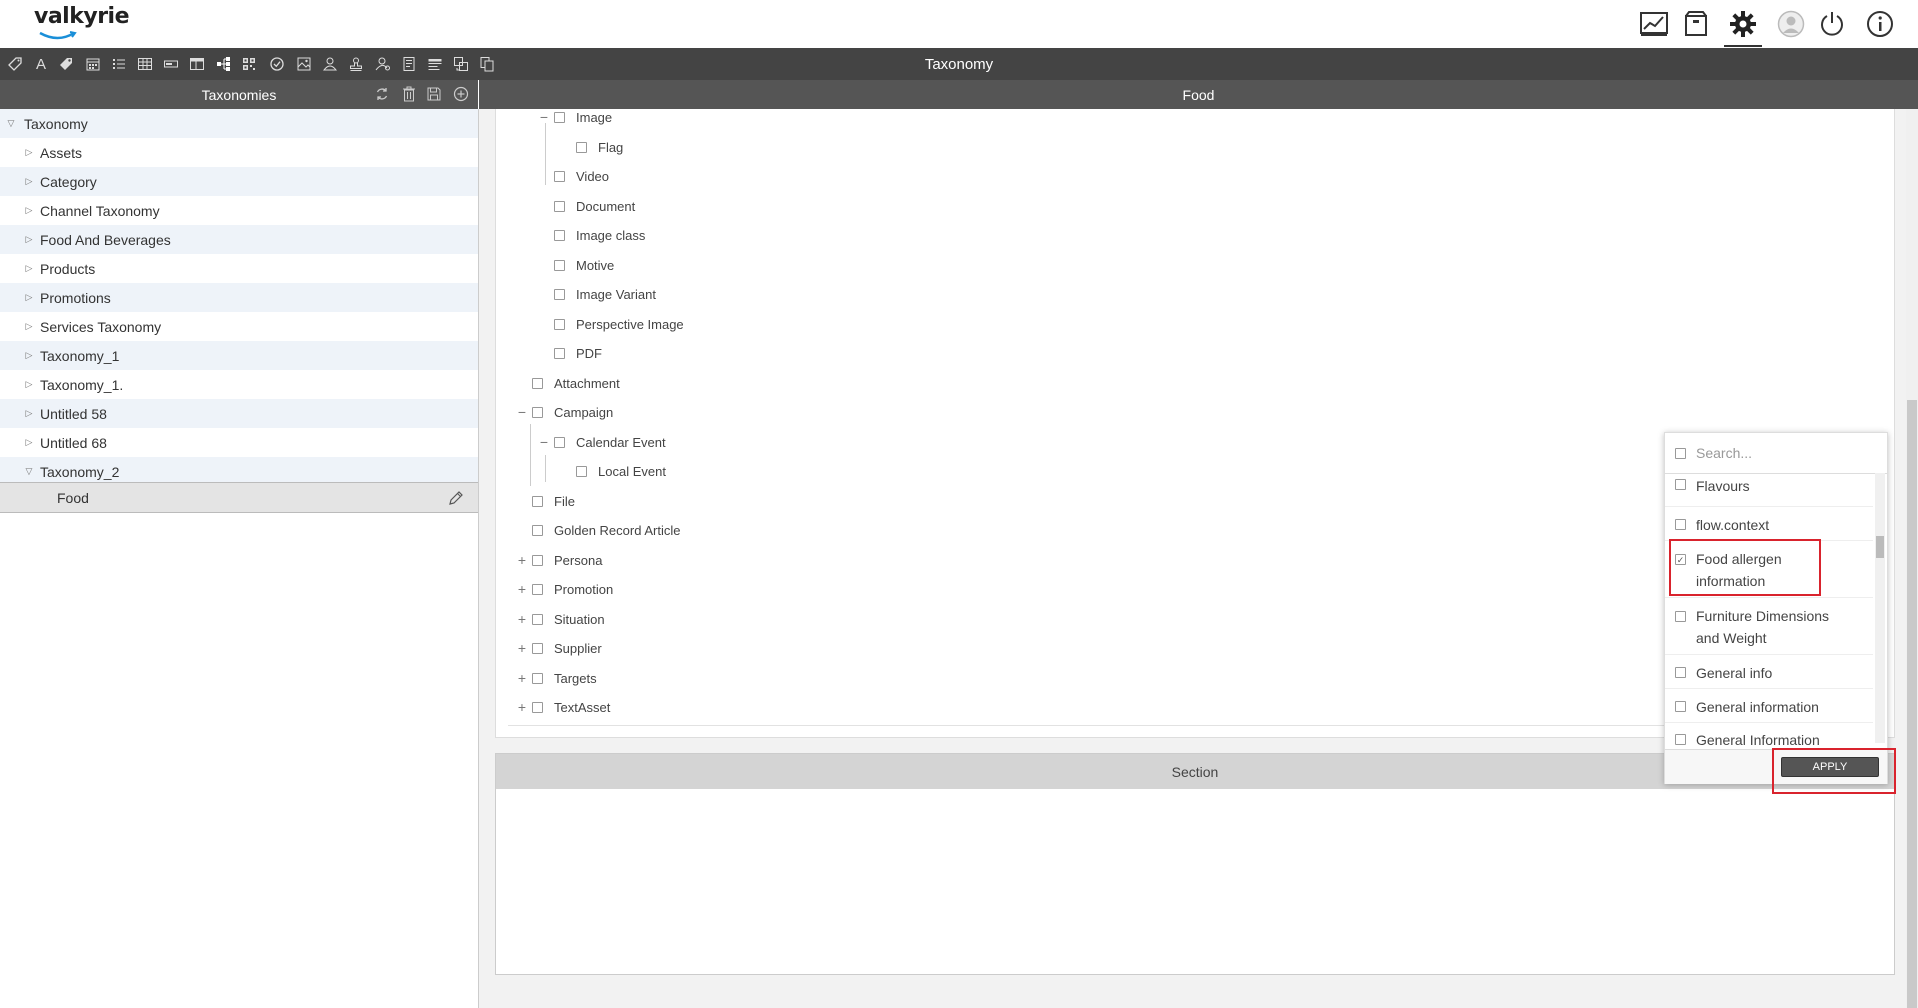 This screenshot has height=1008, width=1918. Describe the element at coordinates (1743, 24) in the screenshot. I see `settings-gear-icon` at that location.